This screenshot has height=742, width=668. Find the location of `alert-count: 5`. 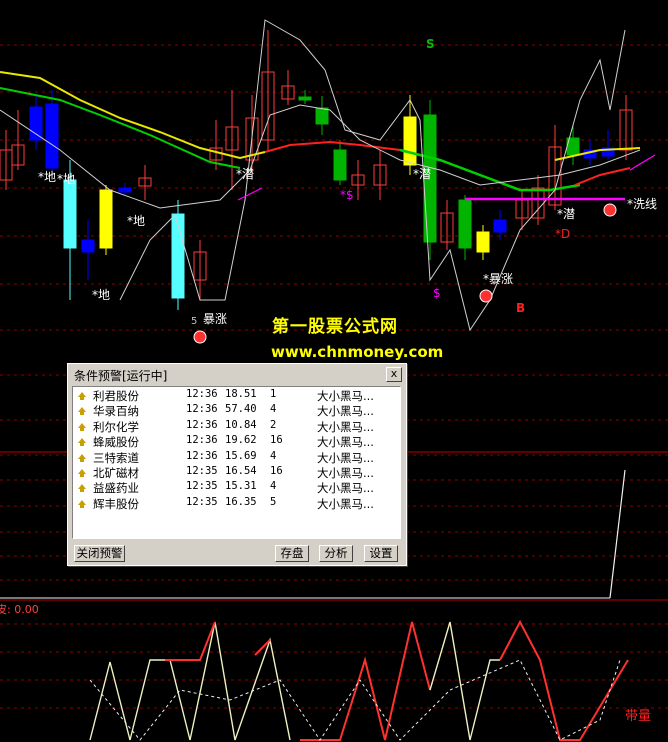

alert-count: 5 is located at coordinates (273, 501).